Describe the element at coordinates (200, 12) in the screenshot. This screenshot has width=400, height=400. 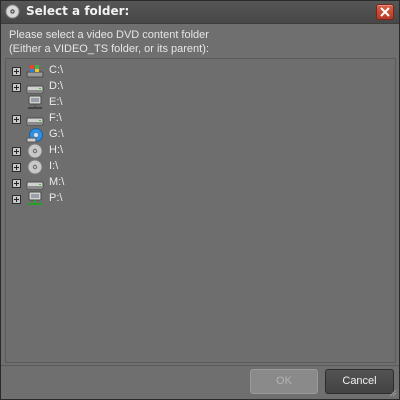
I see `title-bar: Select a folder:` at that location.